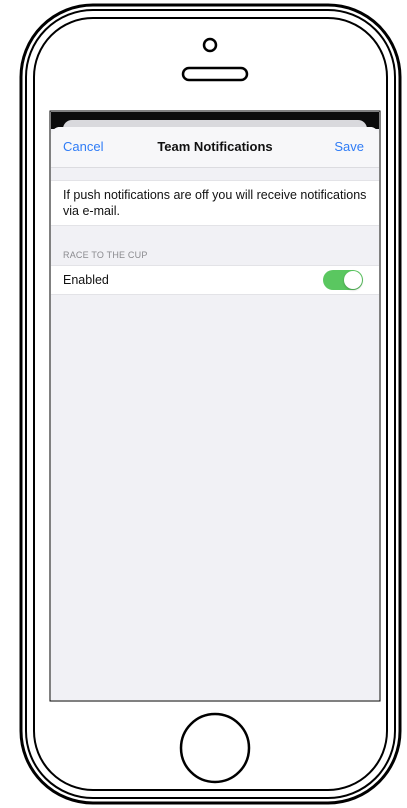 The height and width of the screenshot is (808, 407). I want to click on enabled-label: Enabled, so click(86, 280).